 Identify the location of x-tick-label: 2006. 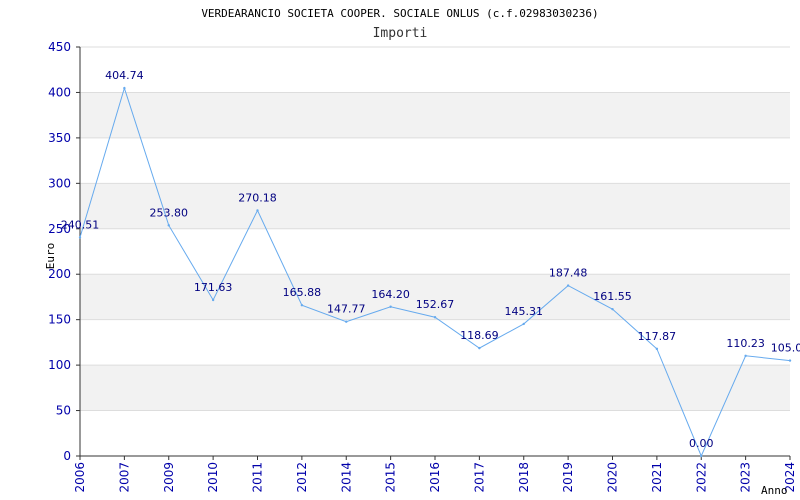
(80, 477).